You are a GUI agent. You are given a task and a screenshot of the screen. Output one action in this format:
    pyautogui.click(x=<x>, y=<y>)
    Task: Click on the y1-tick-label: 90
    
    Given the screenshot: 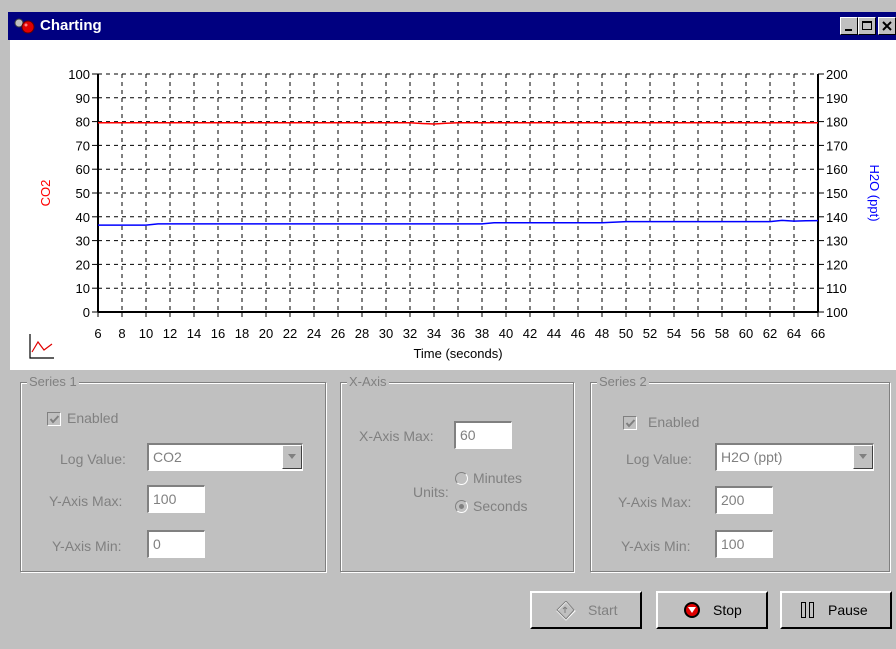 What is the action you would take?
    pyautogui.click(x=83, y=98)
    